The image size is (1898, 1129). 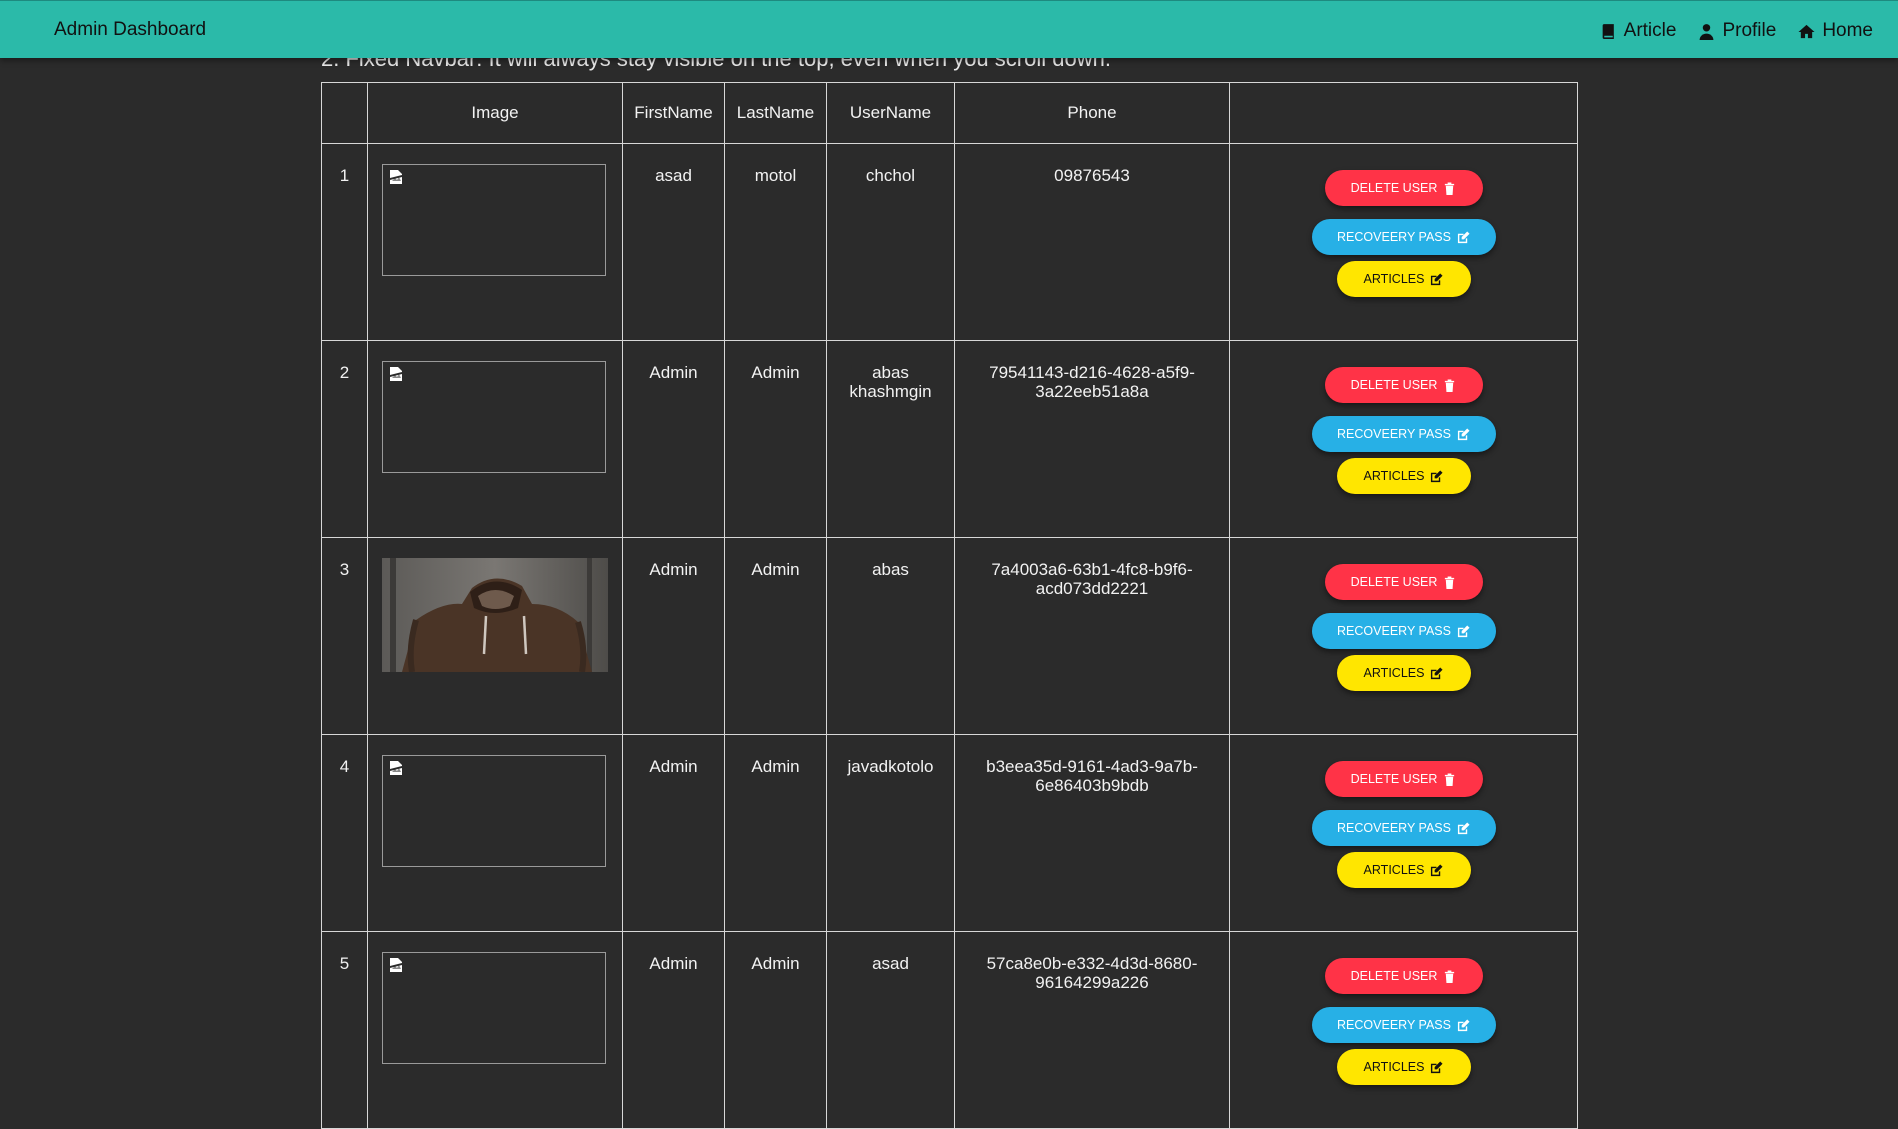 I want to click on hooded-person-image, so click(x=495, y=615).